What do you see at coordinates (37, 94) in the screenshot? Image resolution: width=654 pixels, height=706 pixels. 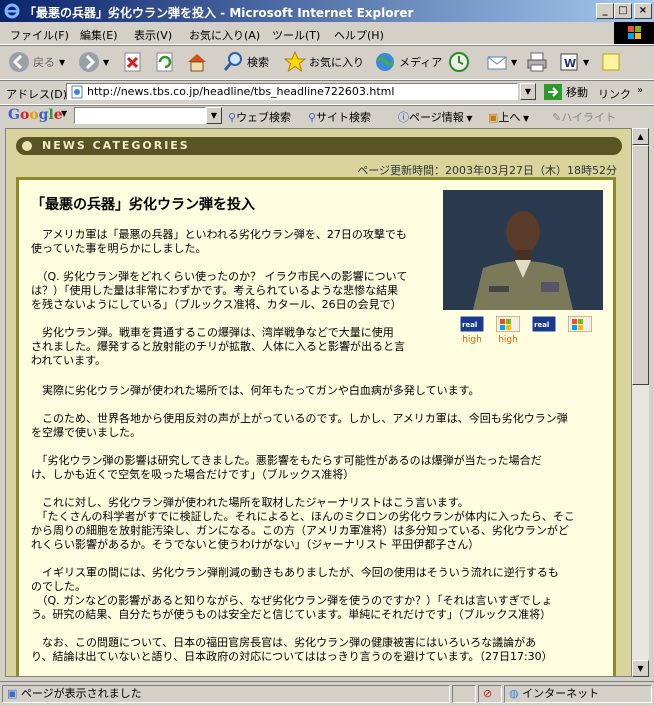 I see `address-label: アドレス(D)` at bounding box center [37, 94].